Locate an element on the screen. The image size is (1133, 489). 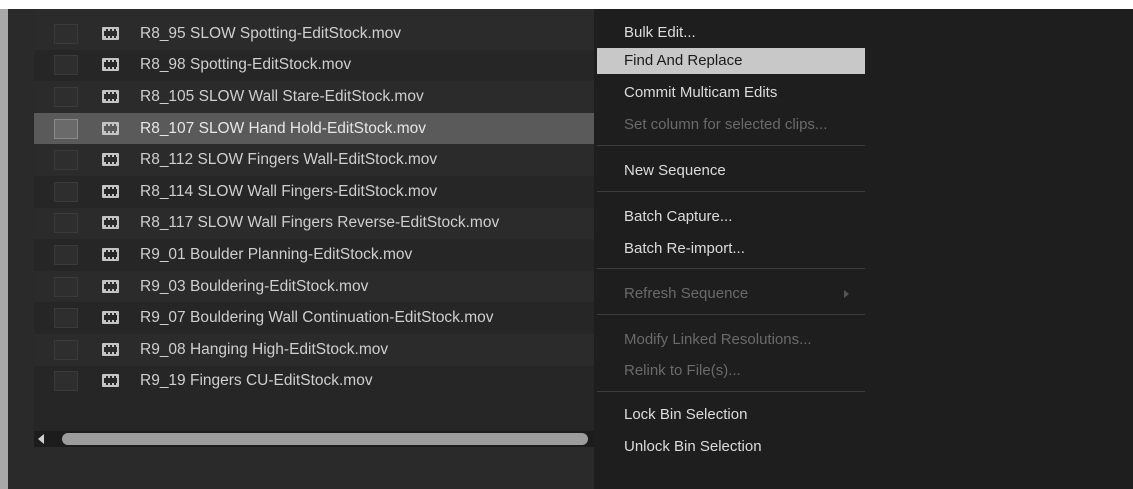
menu-item-refresh-sequence: Refresh Sequence is located at coordinates (731, 294).